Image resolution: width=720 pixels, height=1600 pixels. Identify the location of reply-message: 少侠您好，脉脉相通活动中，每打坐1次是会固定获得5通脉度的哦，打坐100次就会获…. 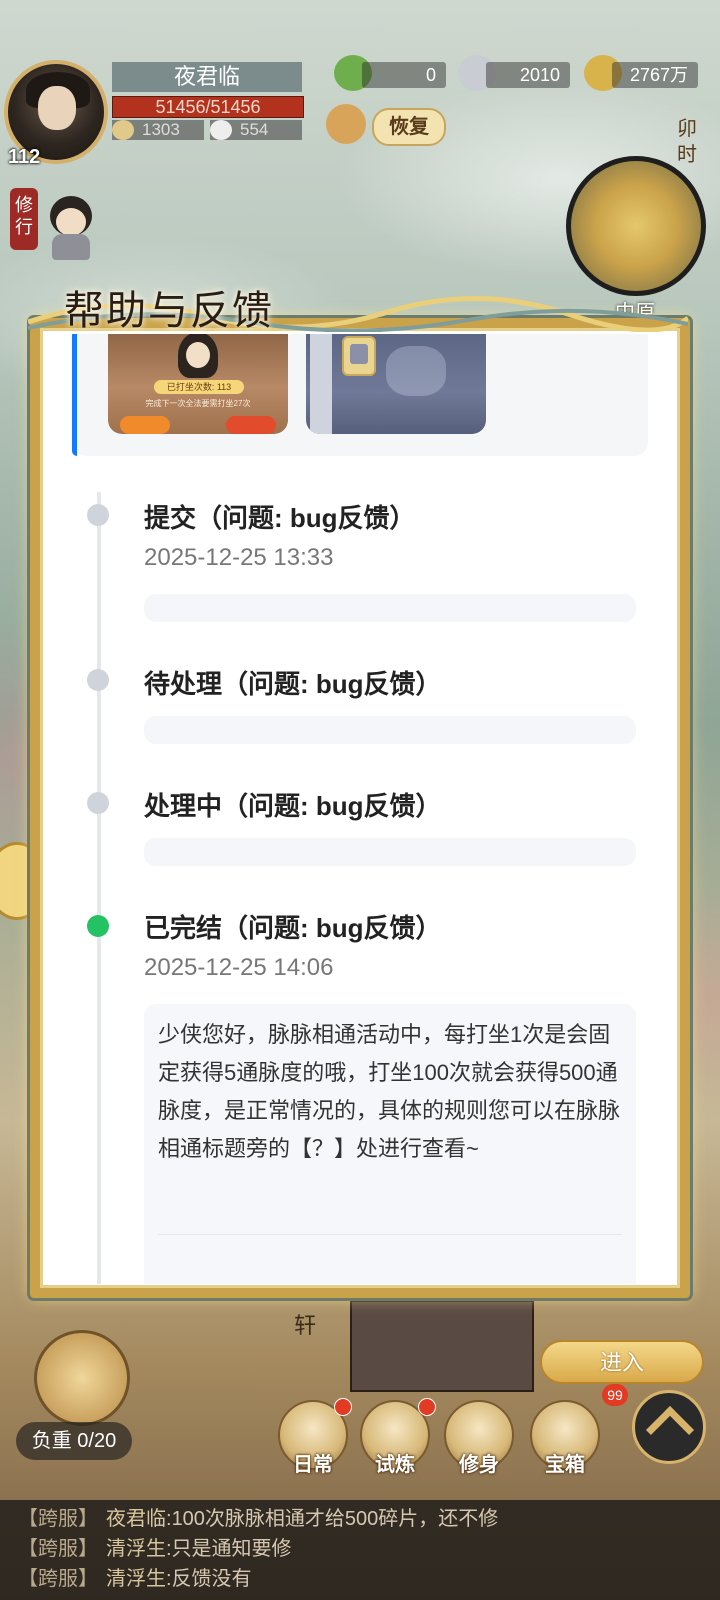
(390, 1144).